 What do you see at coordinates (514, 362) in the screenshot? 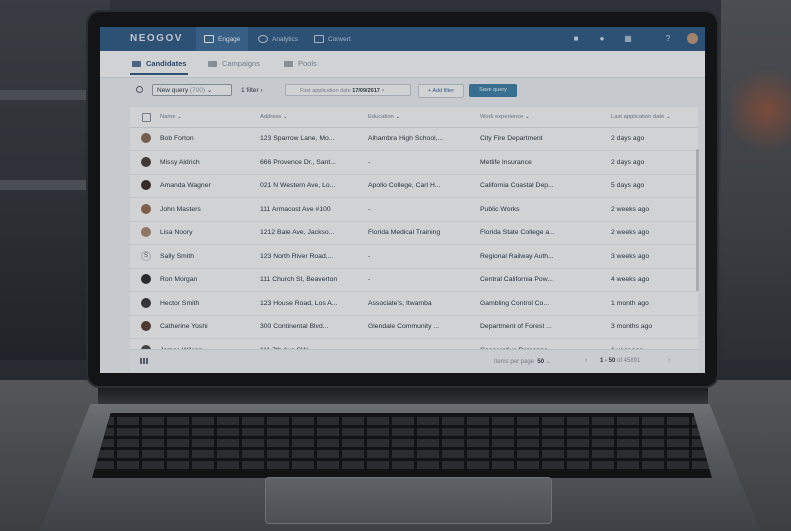
I see `items-per-page-label: Items per page` at bounding box center [514, 362].